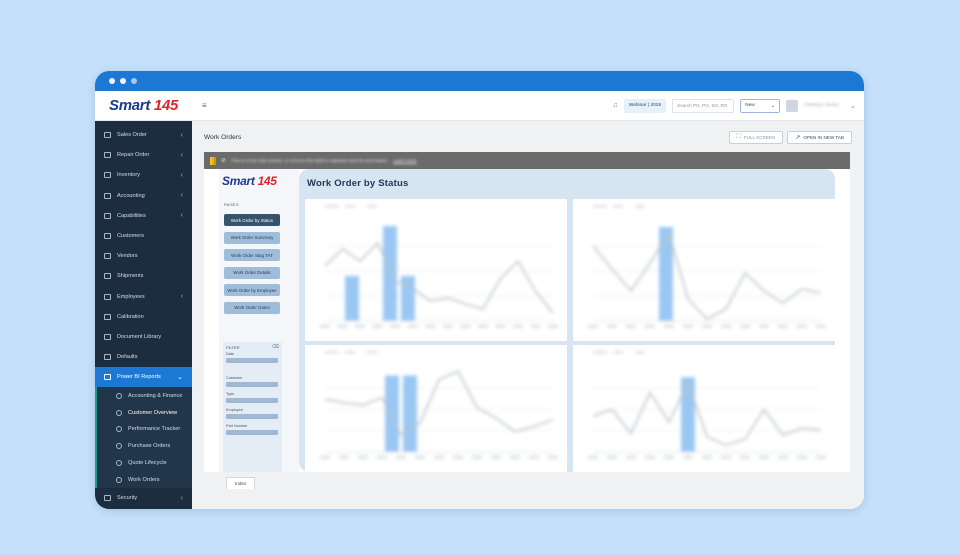 Image resolution: width=960 pixels, height=555 pixels. I want to click on nav-label: Employees, so click(131, 296).